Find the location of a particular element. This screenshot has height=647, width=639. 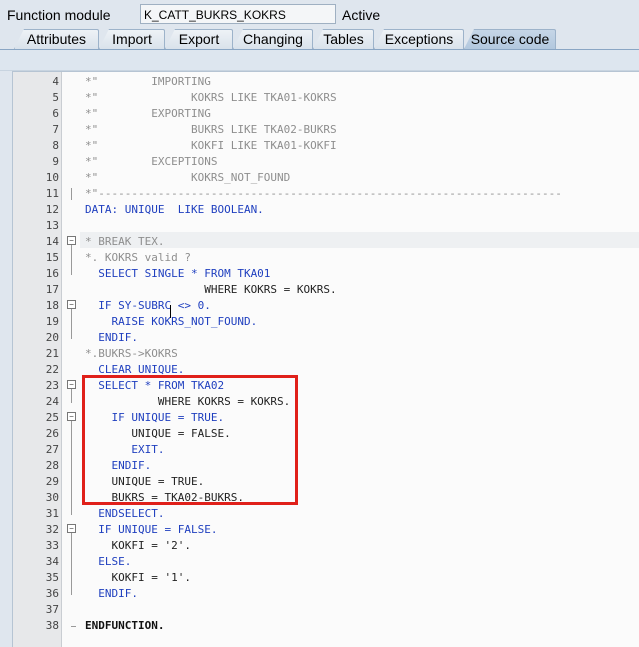

line-number: 13 is located at coordinates (52, 225).